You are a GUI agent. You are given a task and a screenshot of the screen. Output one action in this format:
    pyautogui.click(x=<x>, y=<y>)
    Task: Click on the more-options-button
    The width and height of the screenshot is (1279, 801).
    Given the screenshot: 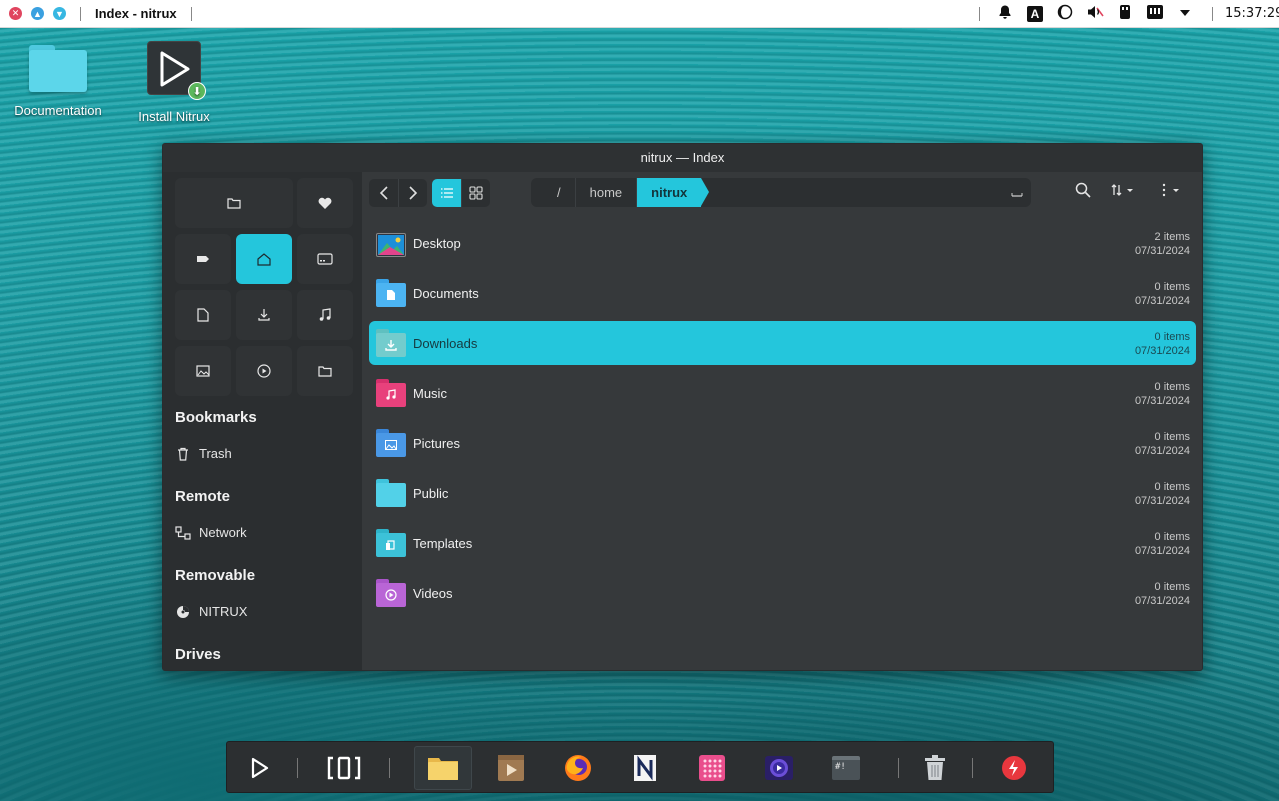 What is the action you would take?
    pyautogui.click(x=1171, y=191)
    